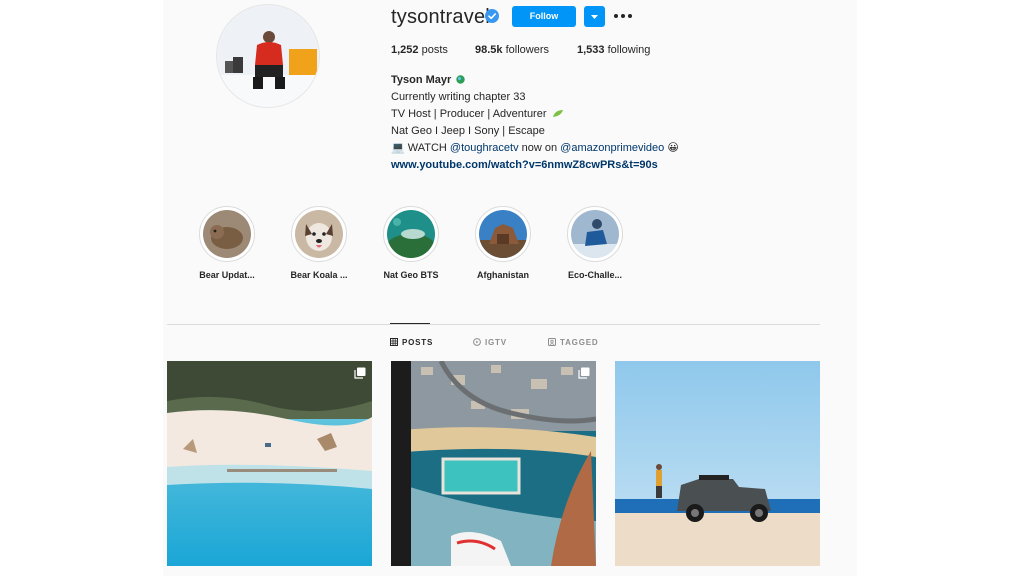 This screenshot has width=1024, height=576. What do you see at coordinates (557, 113) in the screenshot?
I see `leaf-icon` at bounding box center [557, 113].